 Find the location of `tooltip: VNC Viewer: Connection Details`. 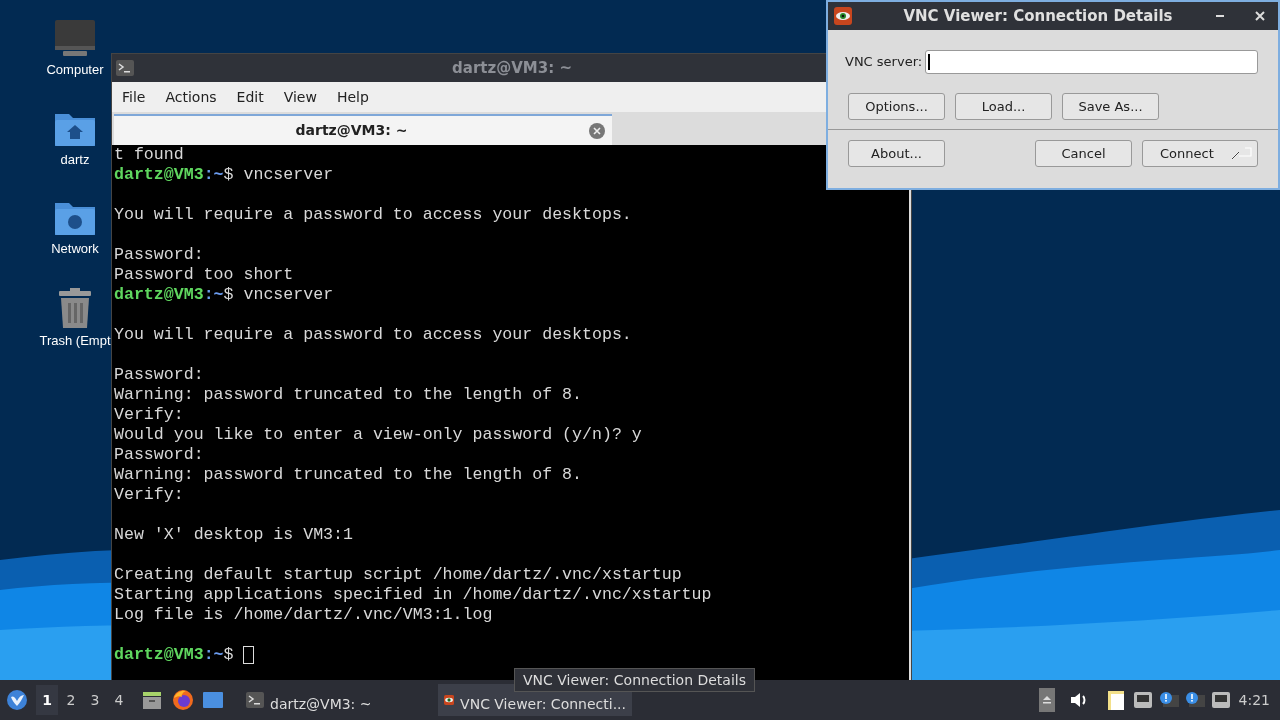

tooltip: VNC Viewer: Connection Details is located at coordinates (634, 680).